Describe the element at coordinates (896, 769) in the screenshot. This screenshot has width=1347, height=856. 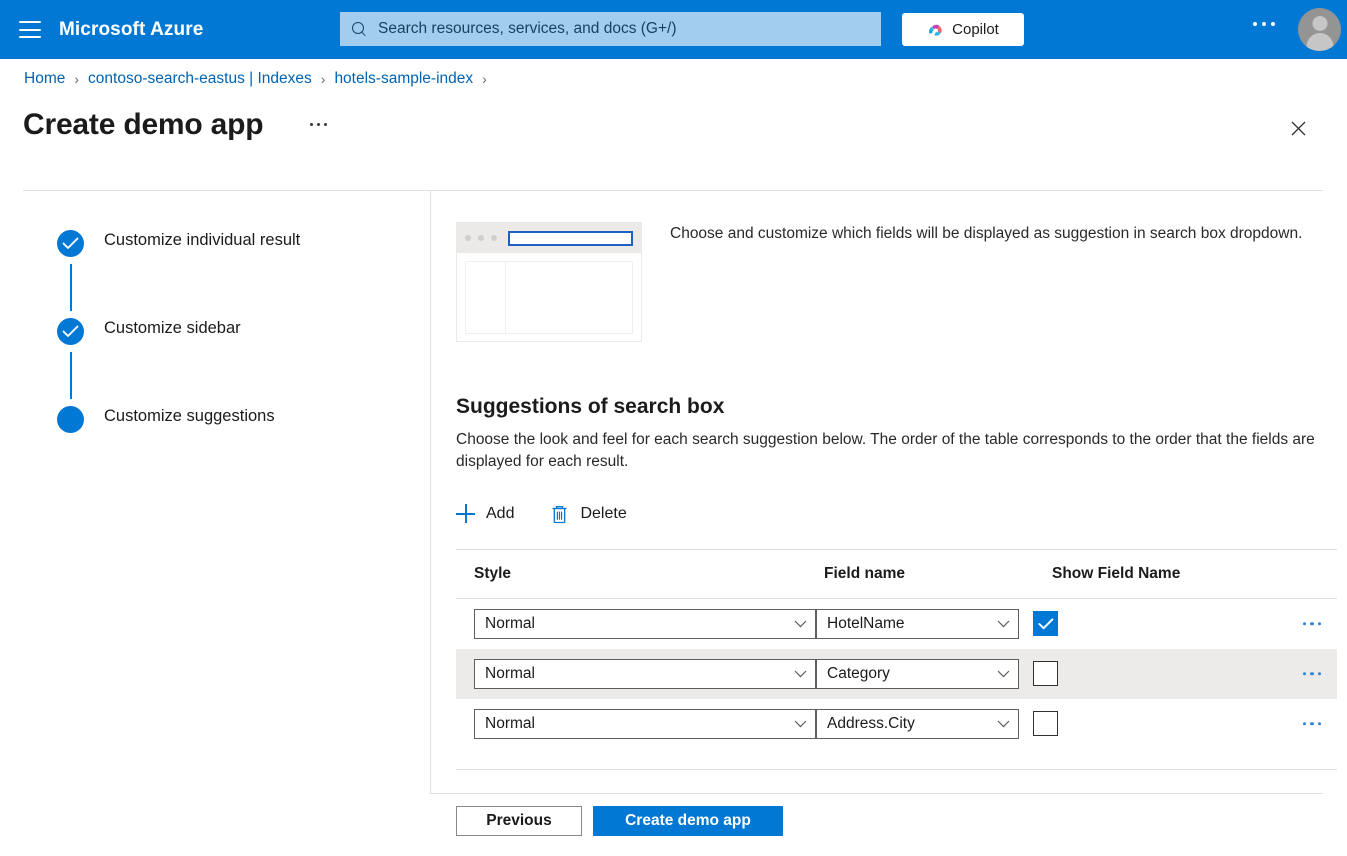
I see `table-bottom-divider` at that location.